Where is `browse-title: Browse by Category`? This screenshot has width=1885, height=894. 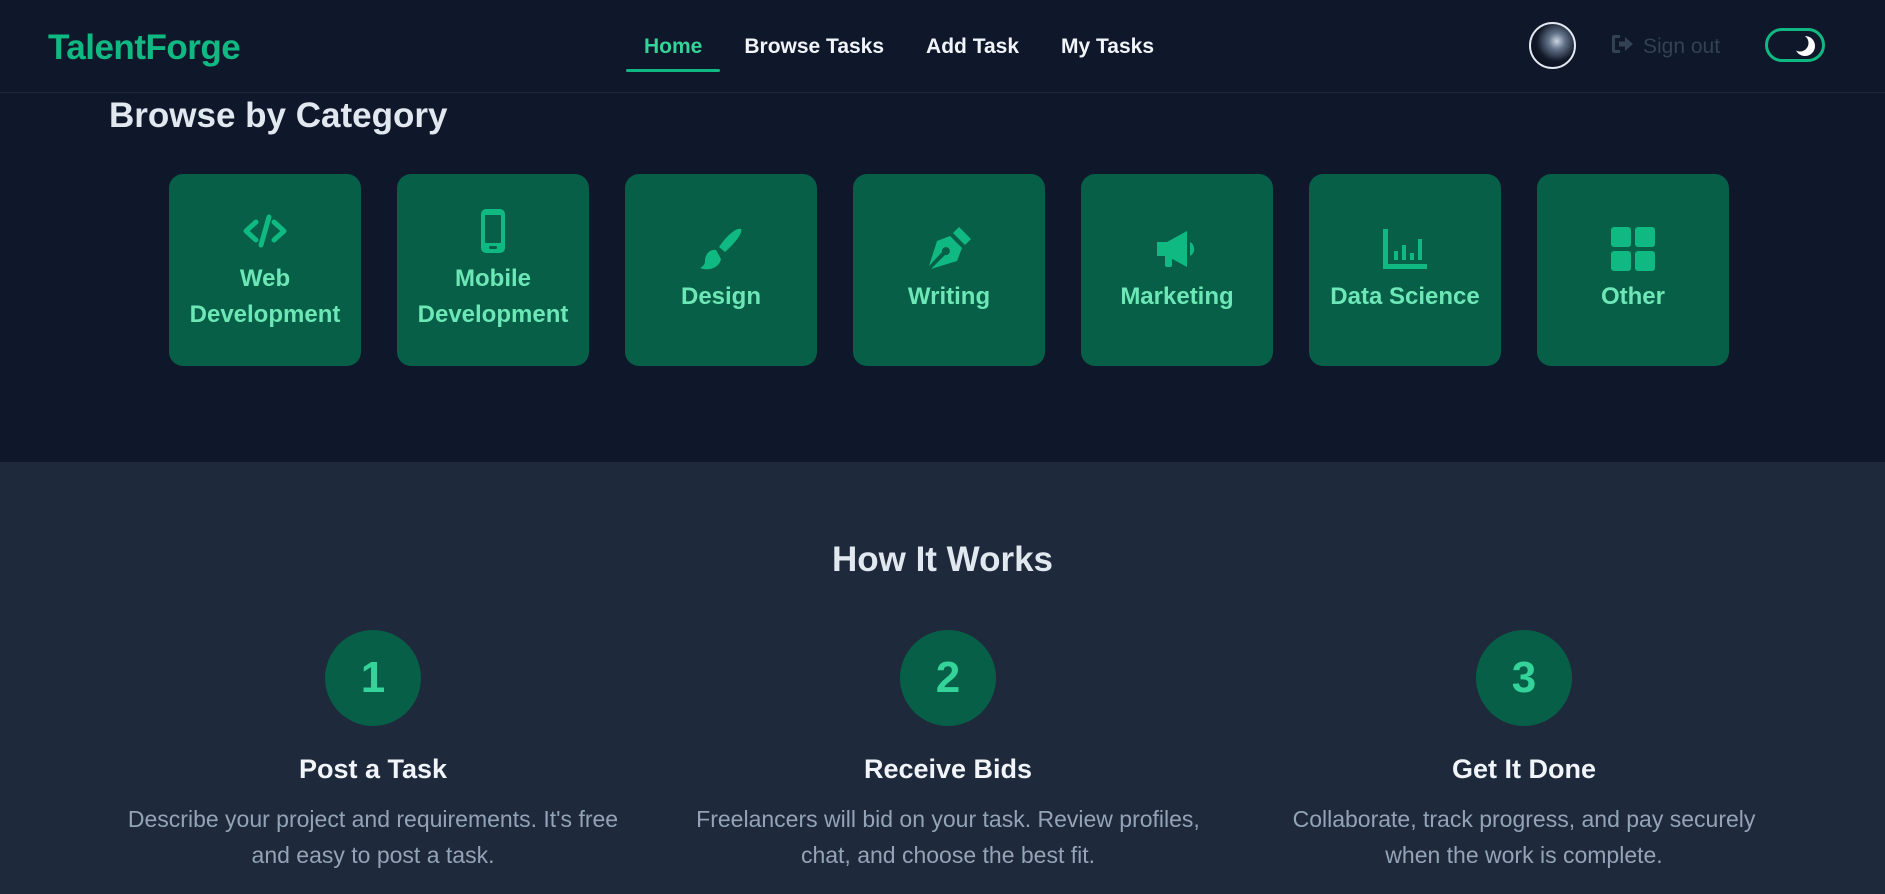
browse-title: Browse by Category is located at coordinates (278, 115).